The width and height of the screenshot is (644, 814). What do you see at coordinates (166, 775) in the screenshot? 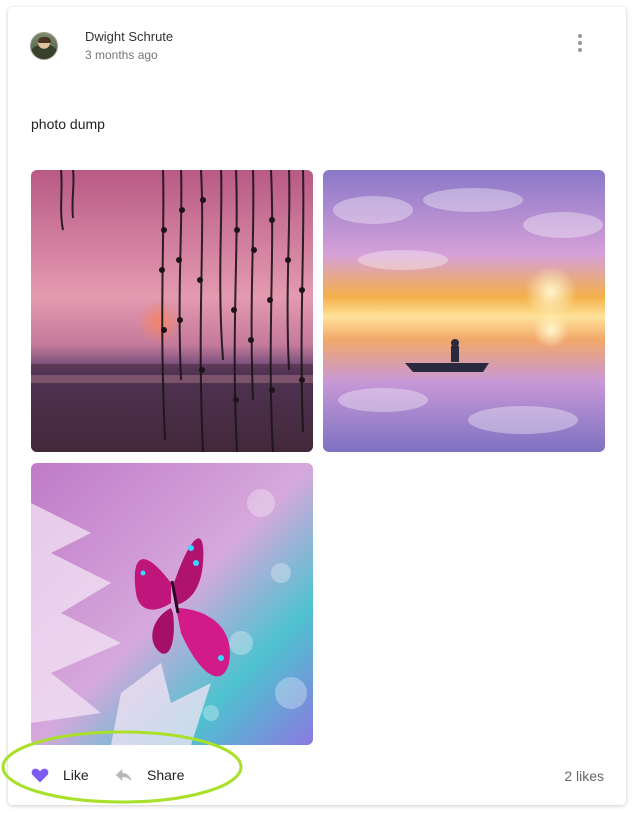
I see `share-label: Share` at bounding box center [166, 775].